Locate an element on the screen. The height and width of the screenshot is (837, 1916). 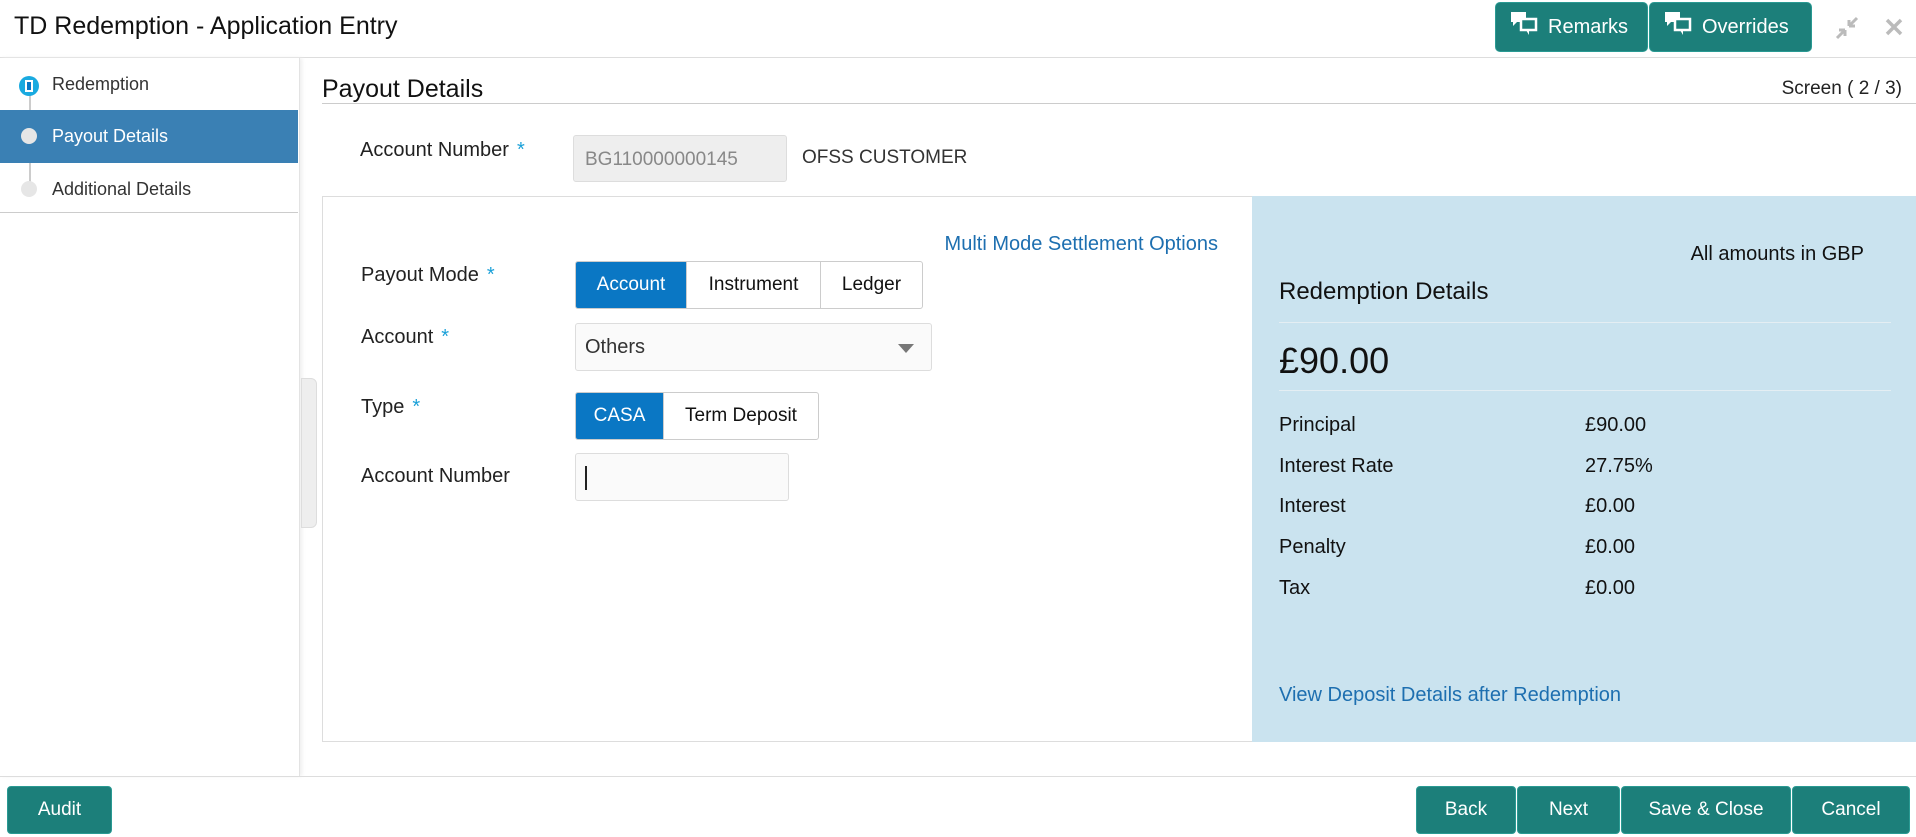
footer-divider is located at coordinates (958, 776).